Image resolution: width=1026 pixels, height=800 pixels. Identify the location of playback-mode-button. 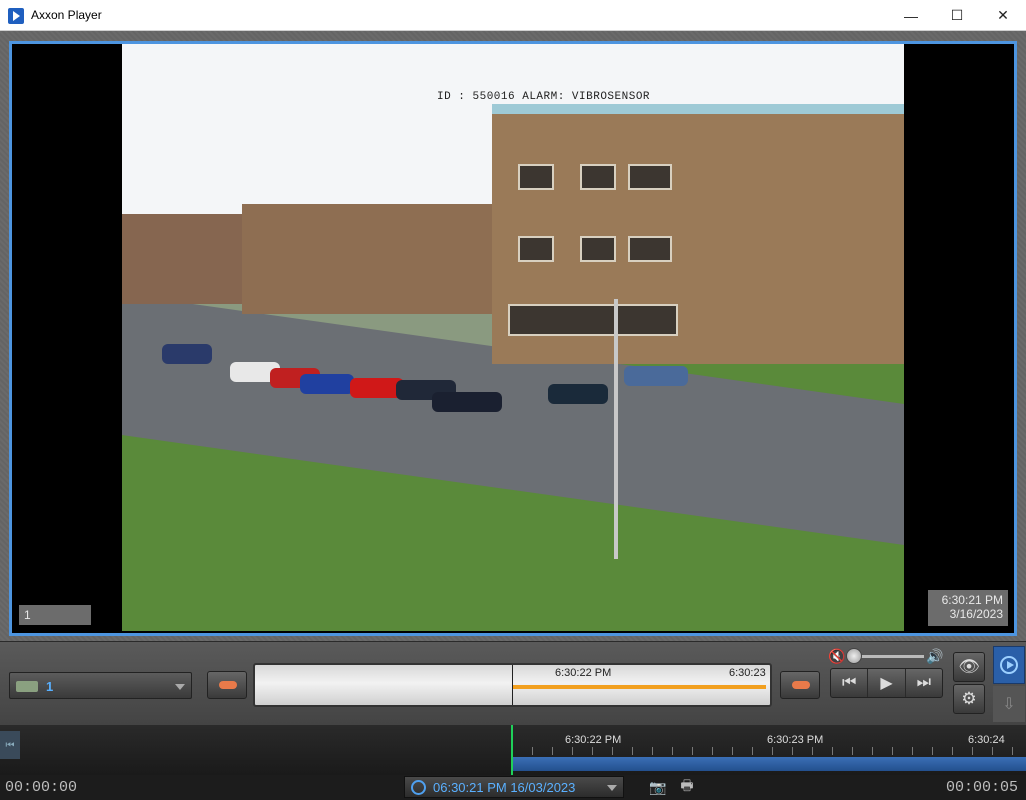
(1009, 665).